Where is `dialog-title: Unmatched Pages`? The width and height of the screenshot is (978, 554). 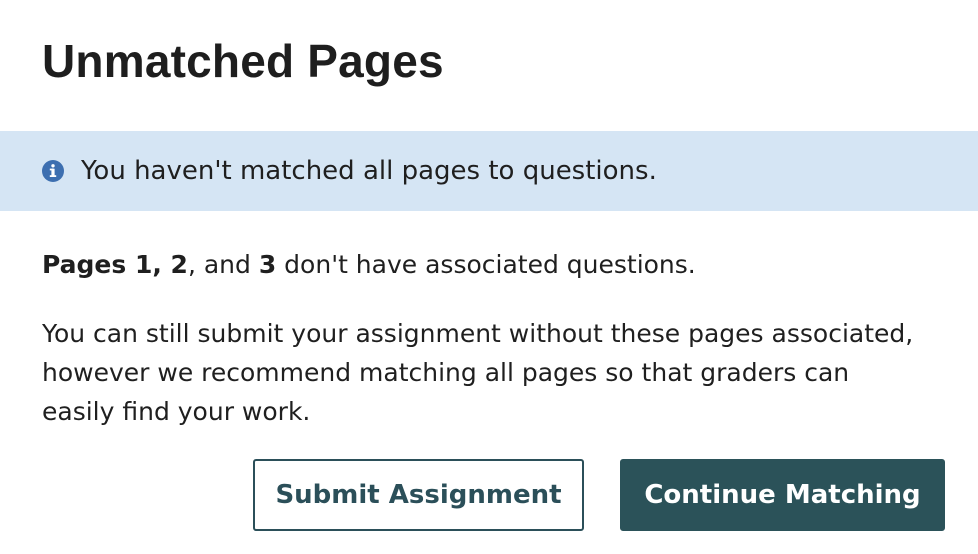
dialog-title: Unmatched Pages is located at coordinates (243, 61).